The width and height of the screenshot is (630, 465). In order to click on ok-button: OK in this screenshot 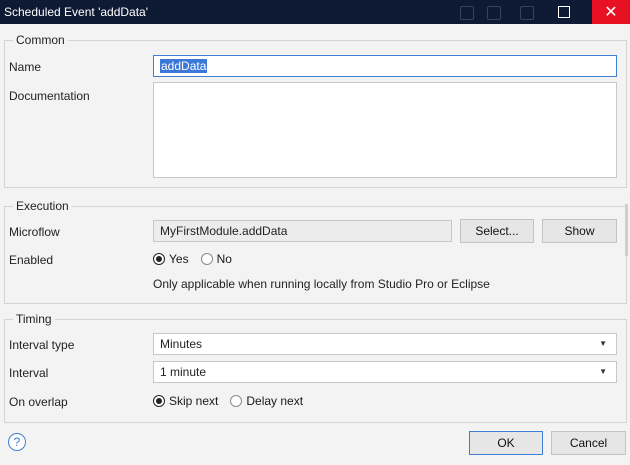, I will do `click(506, 443)`.